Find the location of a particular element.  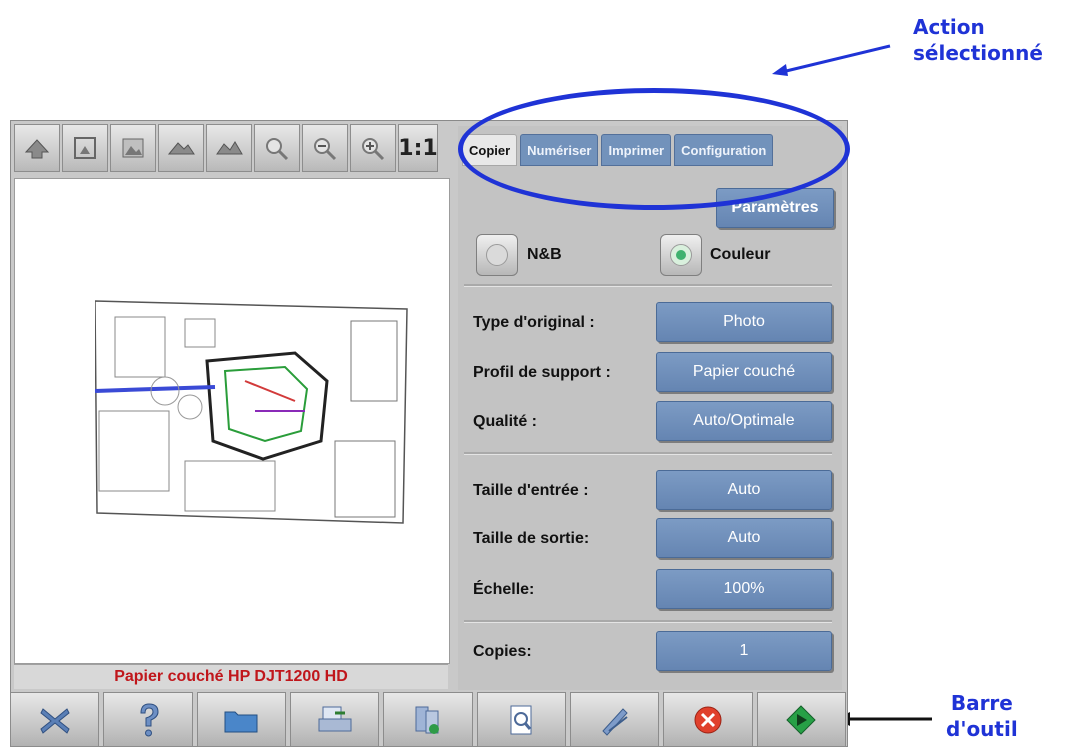

radio-color-label: Couleur is located at coordinates (740, 254).